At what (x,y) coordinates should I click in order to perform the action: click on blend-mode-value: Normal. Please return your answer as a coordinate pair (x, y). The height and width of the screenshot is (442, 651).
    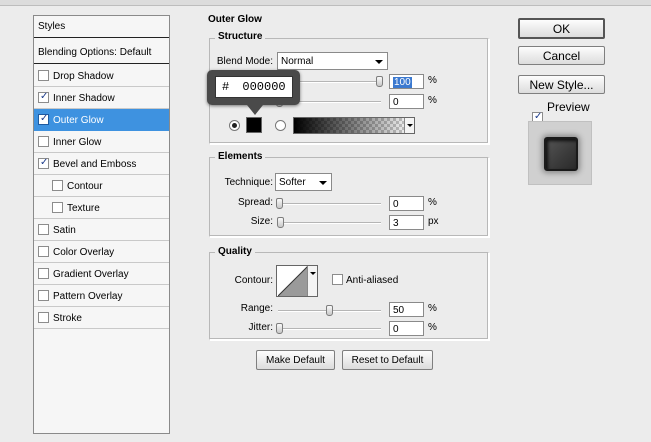
    Looking at the image, I should click on (297, 61).